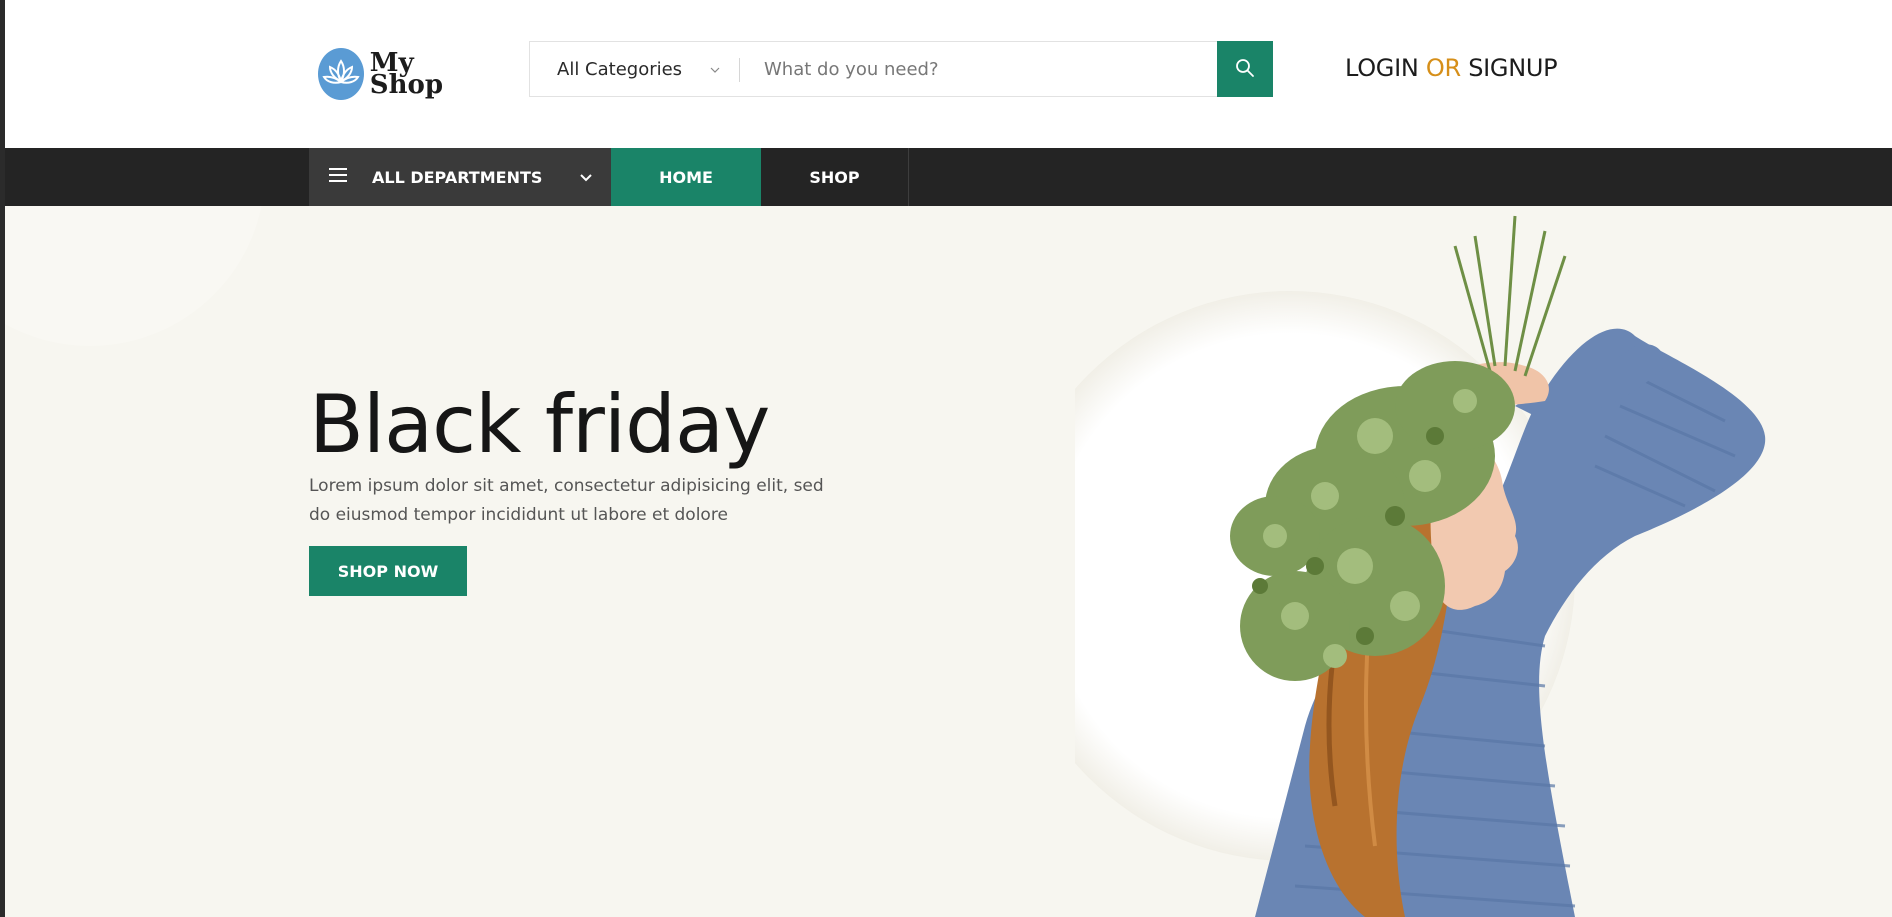 The height and width of the screenshot is (917, 1892). I want to click on all-departments-dropdown: ALL DEPARTMENTS, so click(460, 177).